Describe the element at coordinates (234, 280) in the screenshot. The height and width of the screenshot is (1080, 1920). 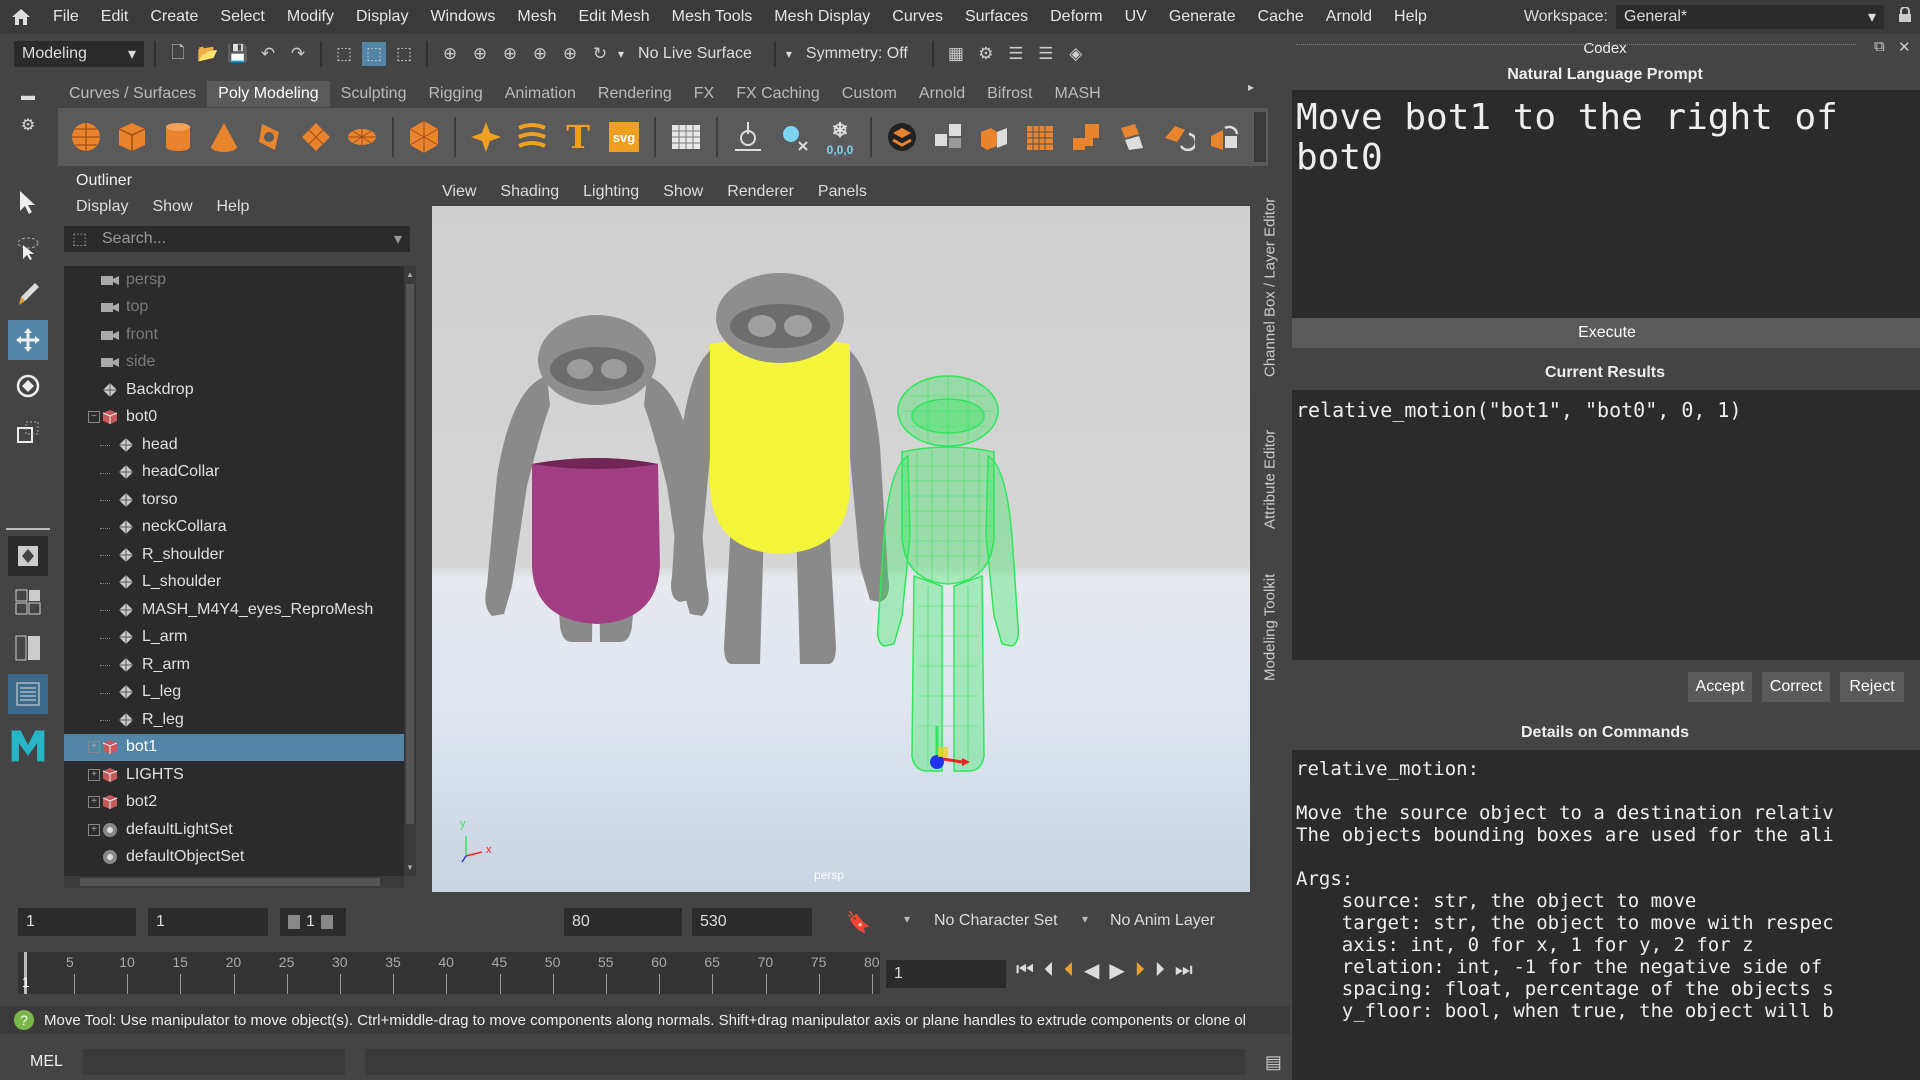
I see `outliner-item-persp: persp` at that location.